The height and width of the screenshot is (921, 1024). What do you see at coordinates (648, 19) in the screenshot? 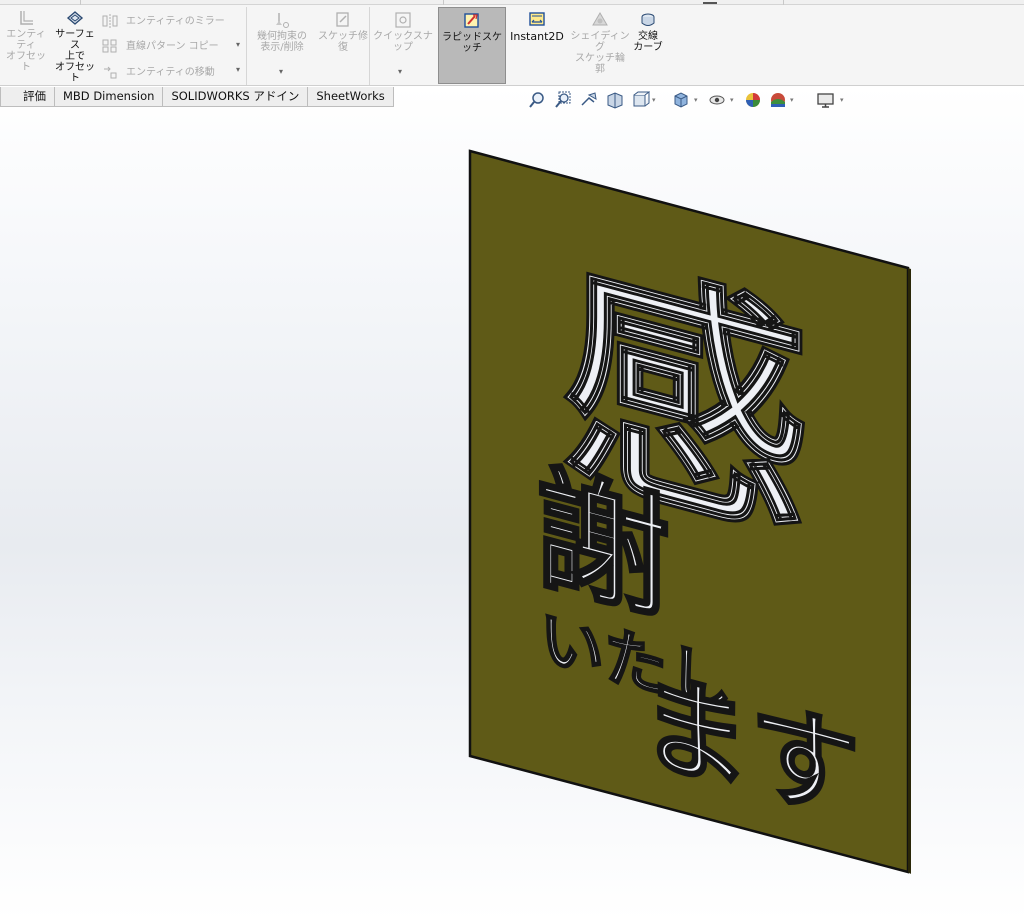
I see `intersection-curve-icon` at bounding box center [648, 19].